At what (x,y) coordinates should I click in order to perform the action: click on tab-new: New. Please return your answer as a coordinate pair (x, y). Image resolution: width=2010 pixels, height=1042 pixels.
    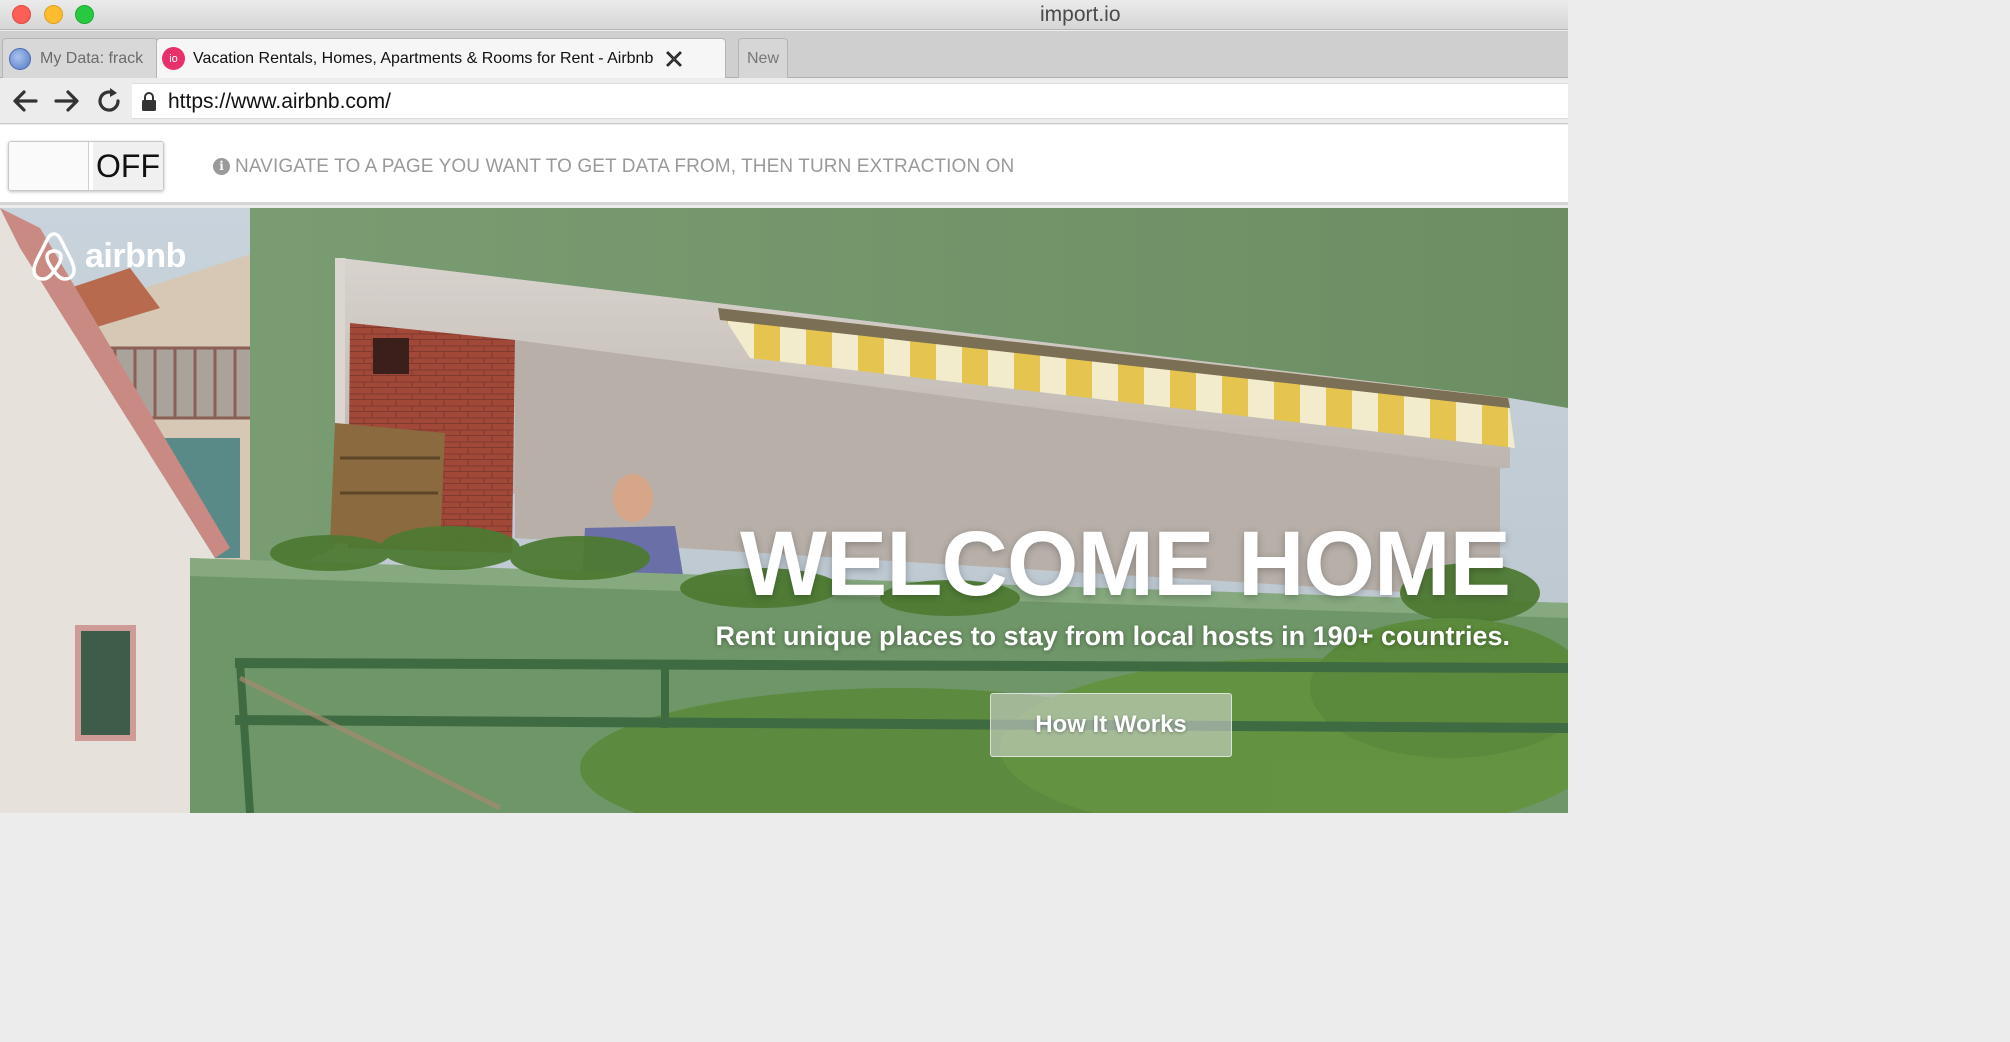
    Looking at the image, I should click on (763, 58).